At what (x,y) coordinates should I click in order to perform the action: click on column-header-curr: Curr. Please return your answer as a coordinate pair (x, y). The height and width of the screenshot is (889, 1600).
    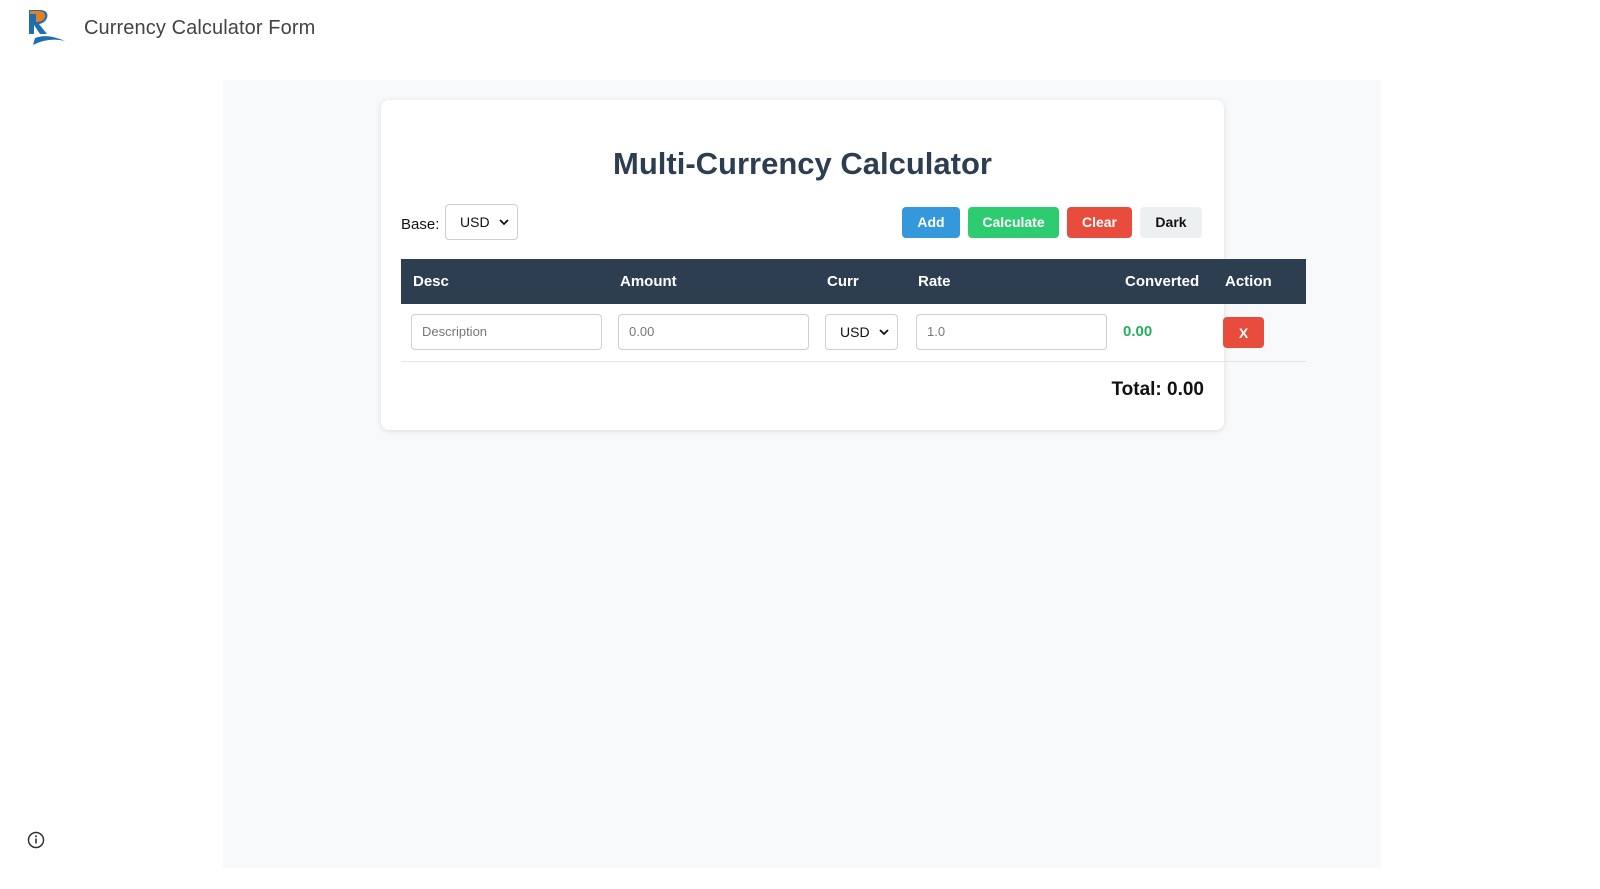
    Looking at the image, I should click on (860, 281).